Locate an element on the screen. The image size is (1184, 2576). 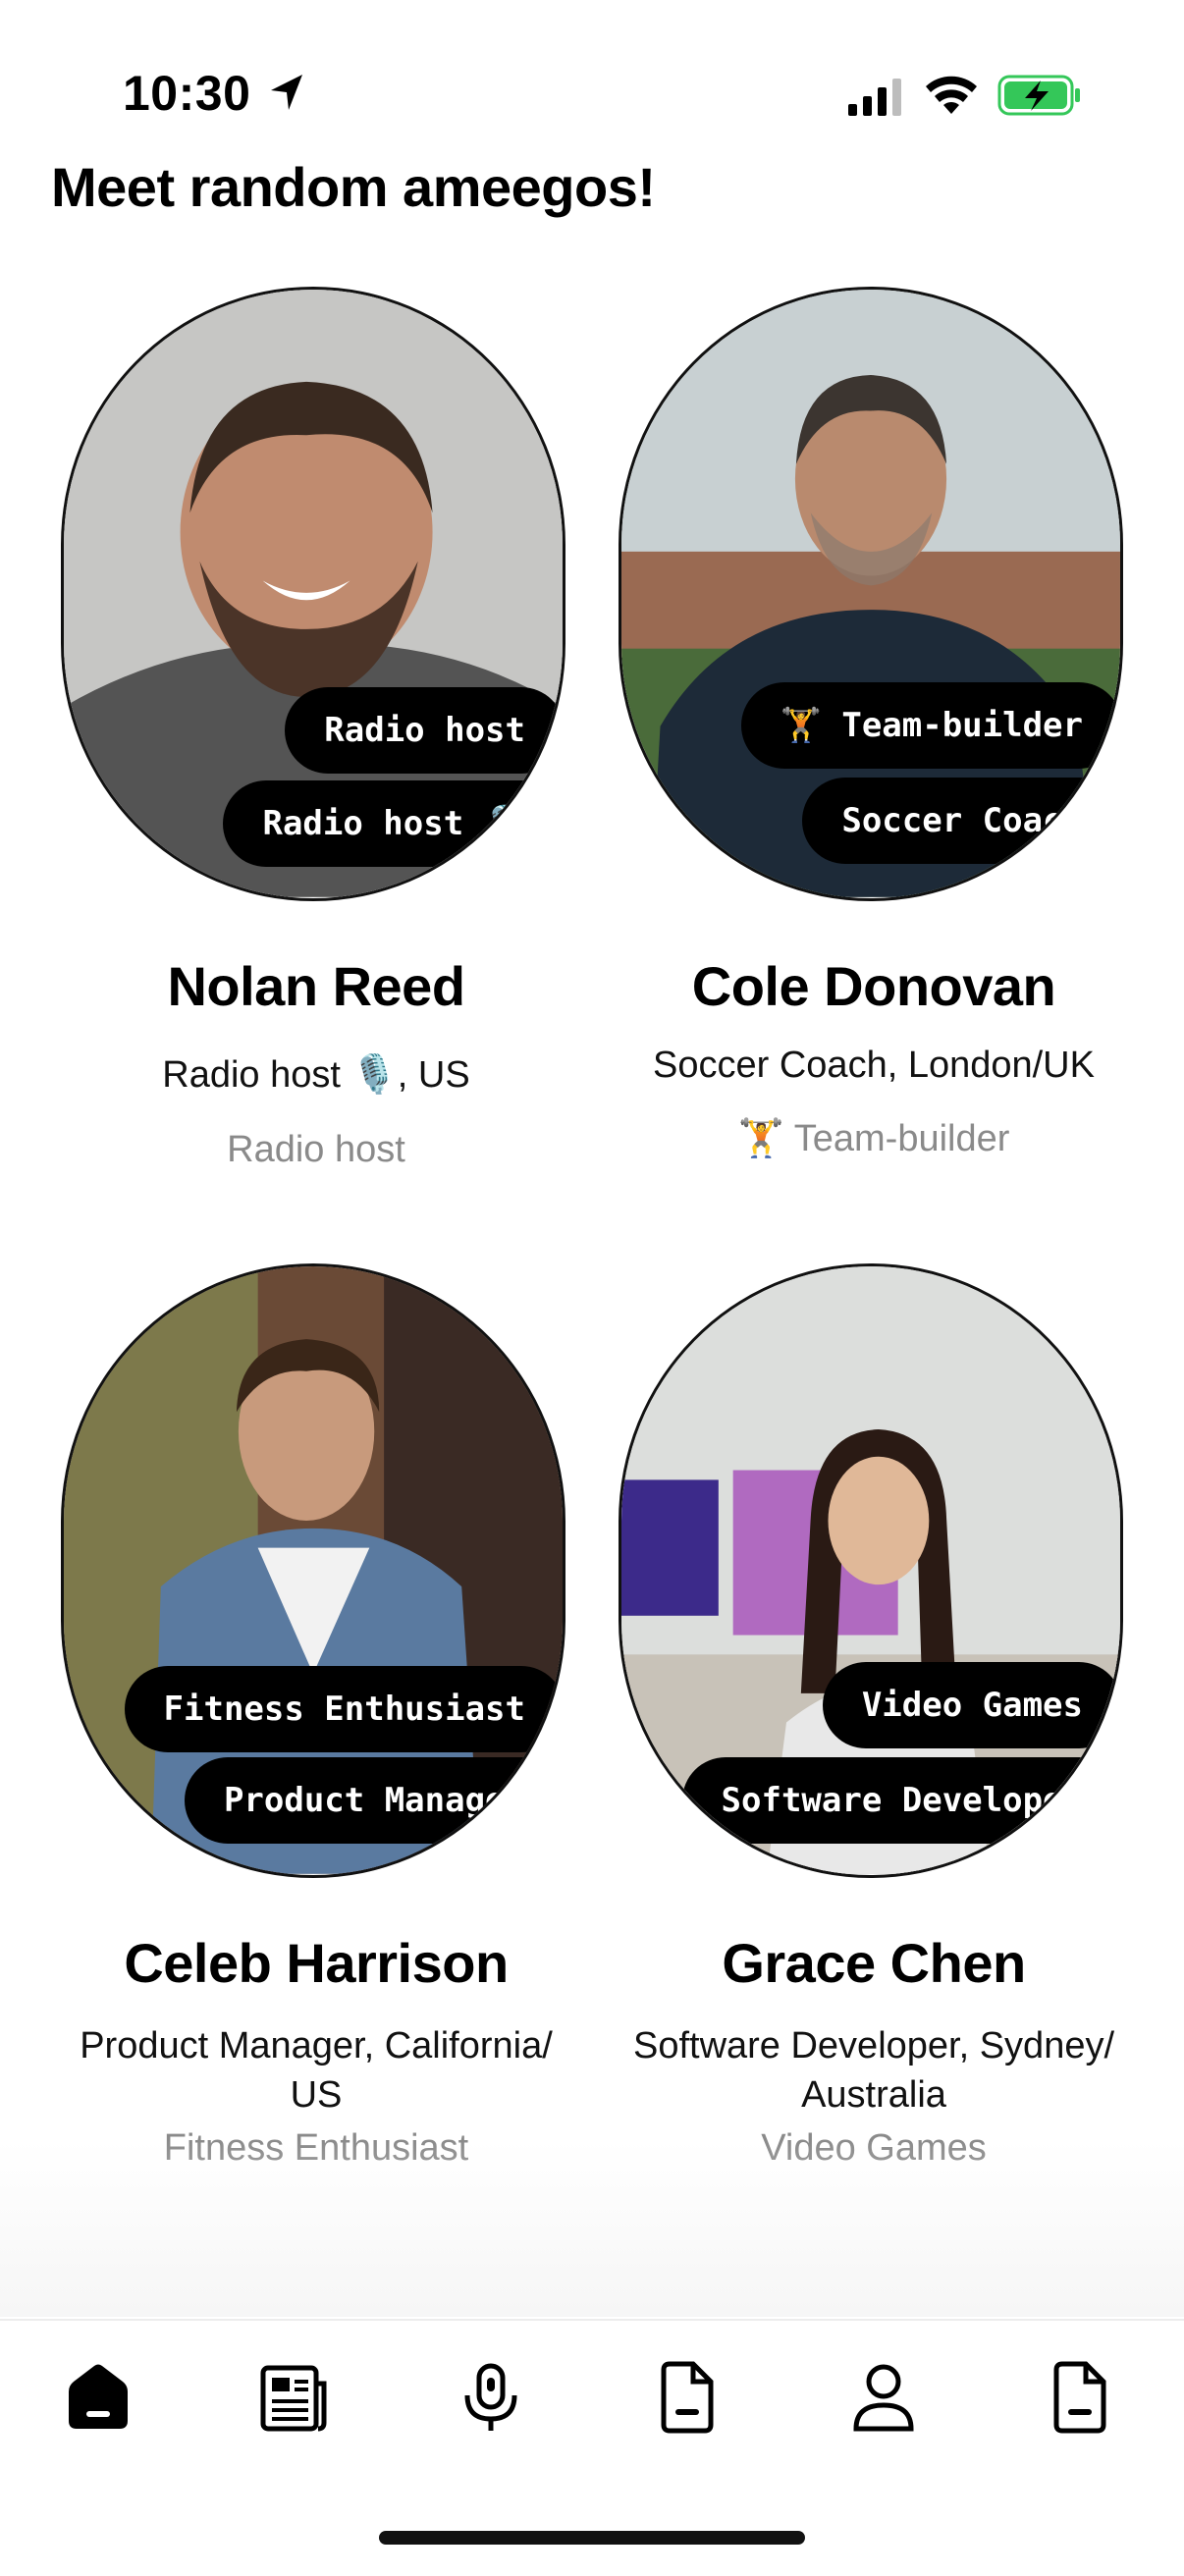
profile-hobby: 🏋️ Team-builder is located at coordinates (873, 1138).